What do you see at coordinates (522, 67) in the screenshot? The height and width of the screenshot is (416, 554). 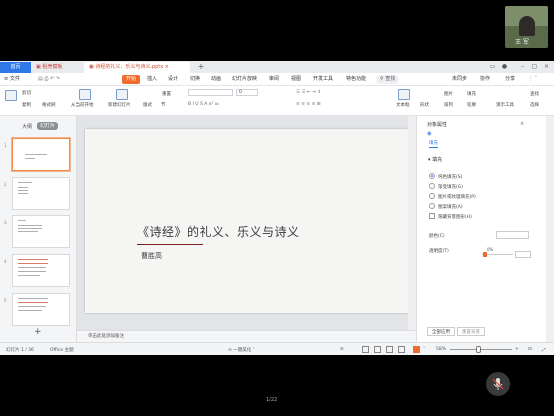 I see `minimize-button: –` at bounding box center [522, 67].